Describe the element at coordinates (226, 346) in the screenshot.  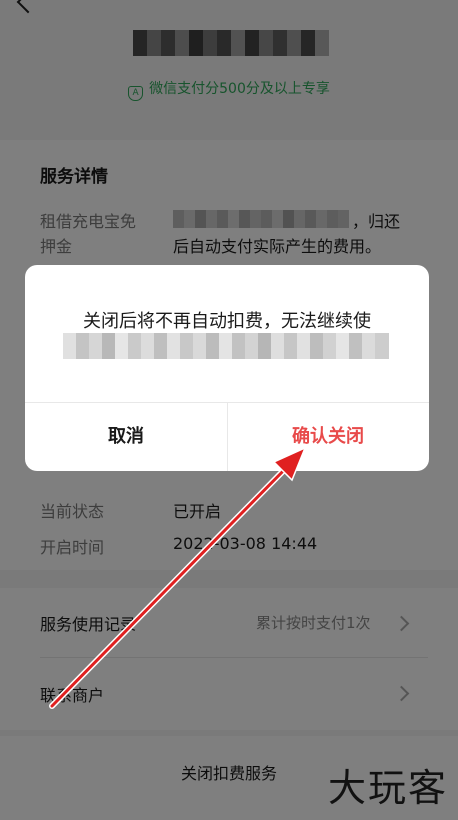
I see `redacted-dialog-text` at that location.